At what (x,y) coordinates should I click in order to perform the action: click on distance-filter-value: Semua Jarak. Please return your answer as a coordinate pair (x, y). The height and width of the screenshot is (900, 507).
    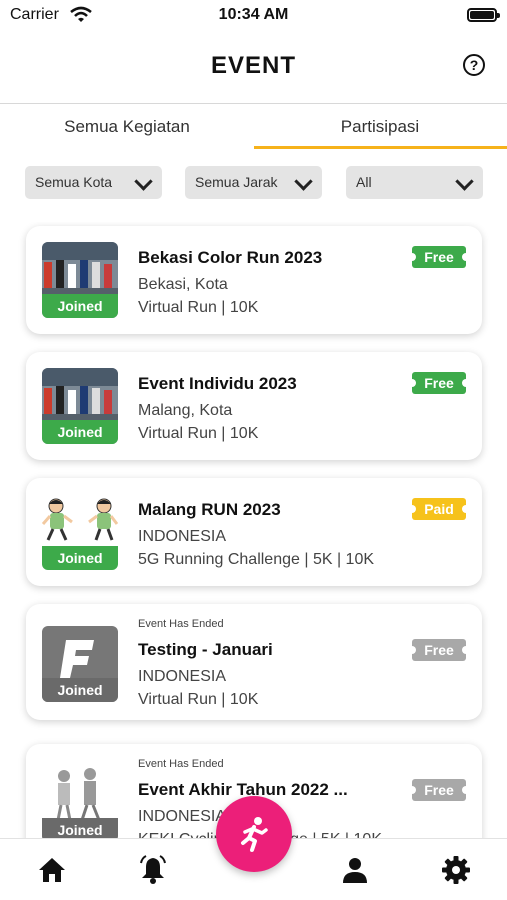
    Looking at the image, I should click on (236, 182).